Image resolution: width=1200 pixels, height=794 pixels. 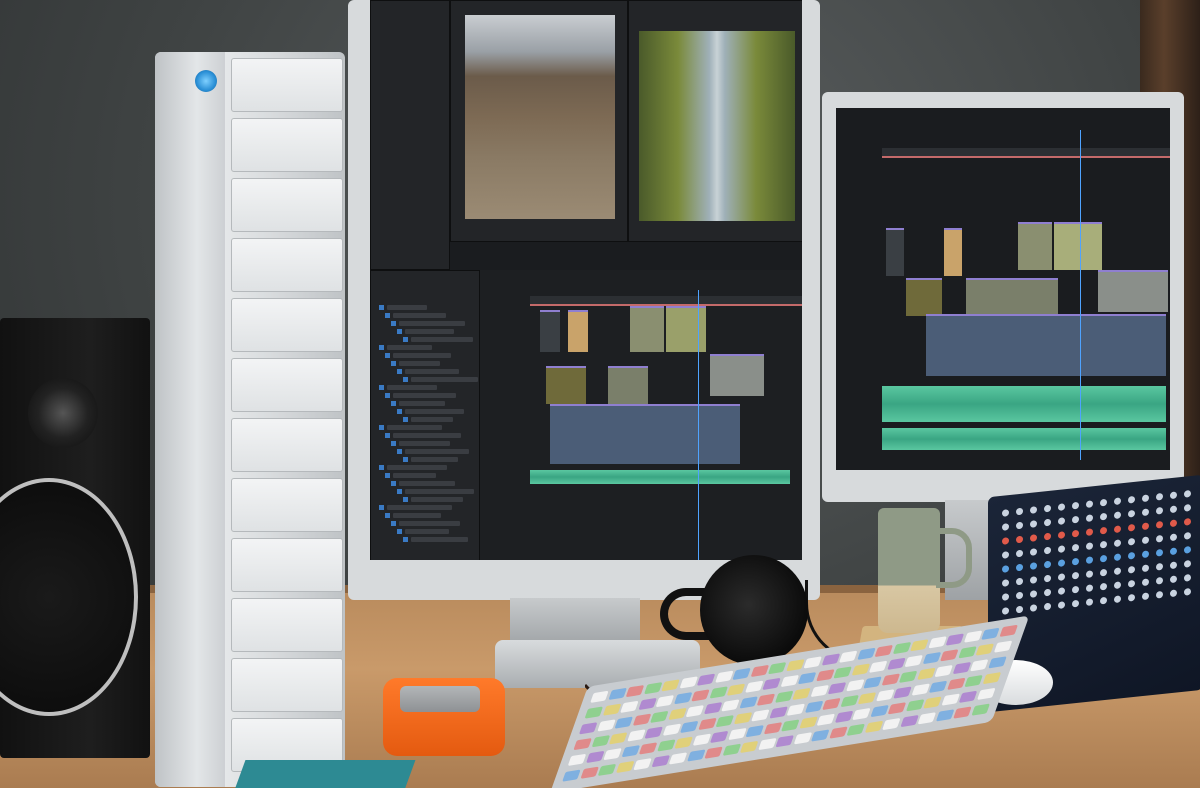 What do you see at coordinates (1003, 289) in the screenshot?
I see `right-monitor-screen` at bounding box center [1003, 289].